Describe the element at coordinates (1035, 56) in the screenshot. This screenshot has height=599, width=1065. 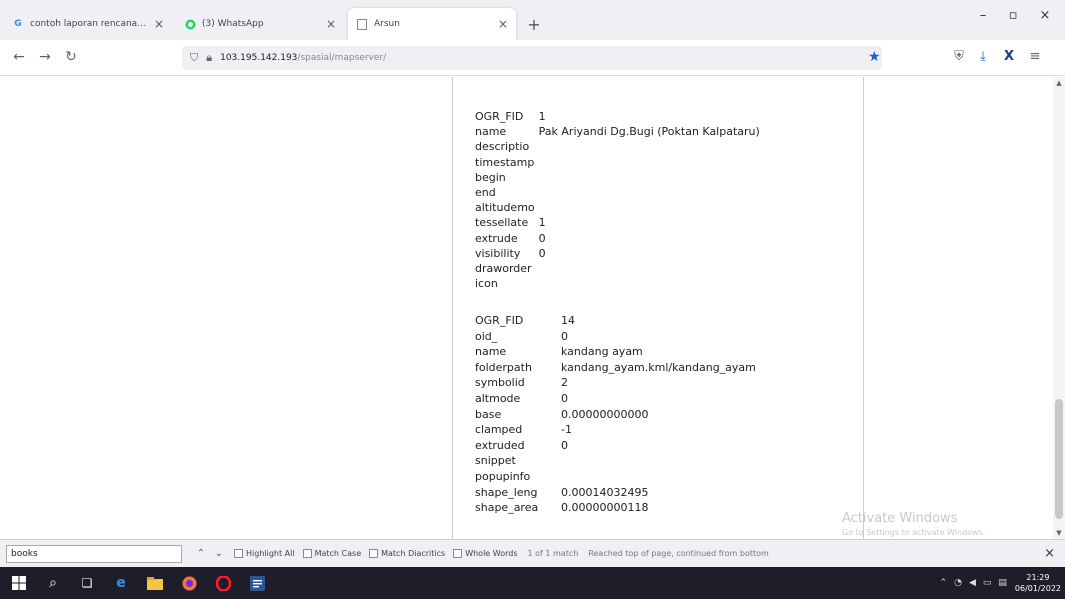
I see `menu-icon: ≡` at that location.